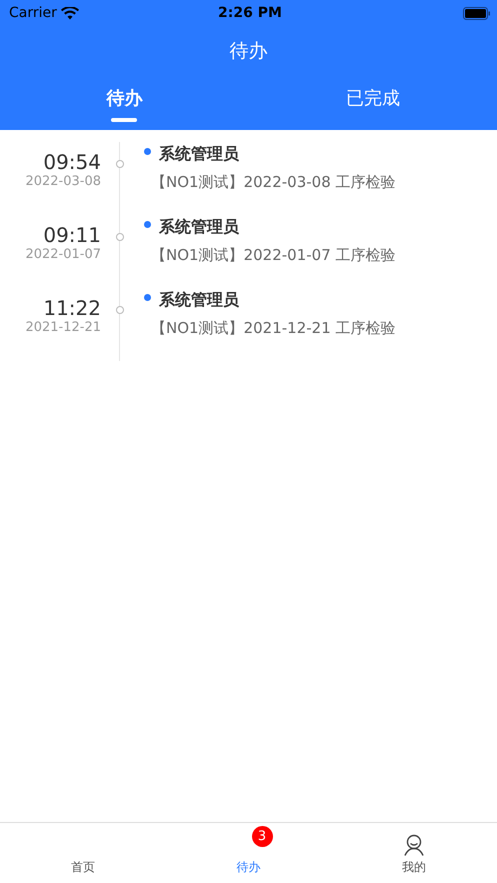 This screenshot has height=883, width=497. Describe the element at coordinates (124, 98) in the screenshot. I see `tab: 待办` at that location.